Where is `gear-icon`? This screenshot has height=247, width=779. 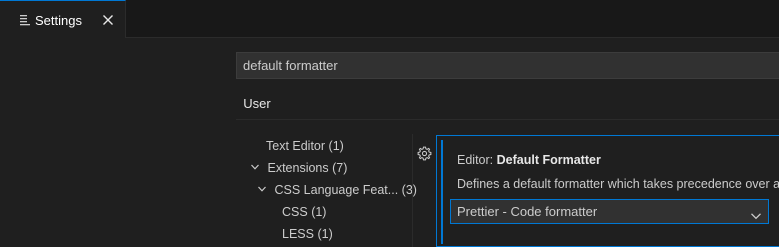
gear-icon is located at coordinates (424, 153).